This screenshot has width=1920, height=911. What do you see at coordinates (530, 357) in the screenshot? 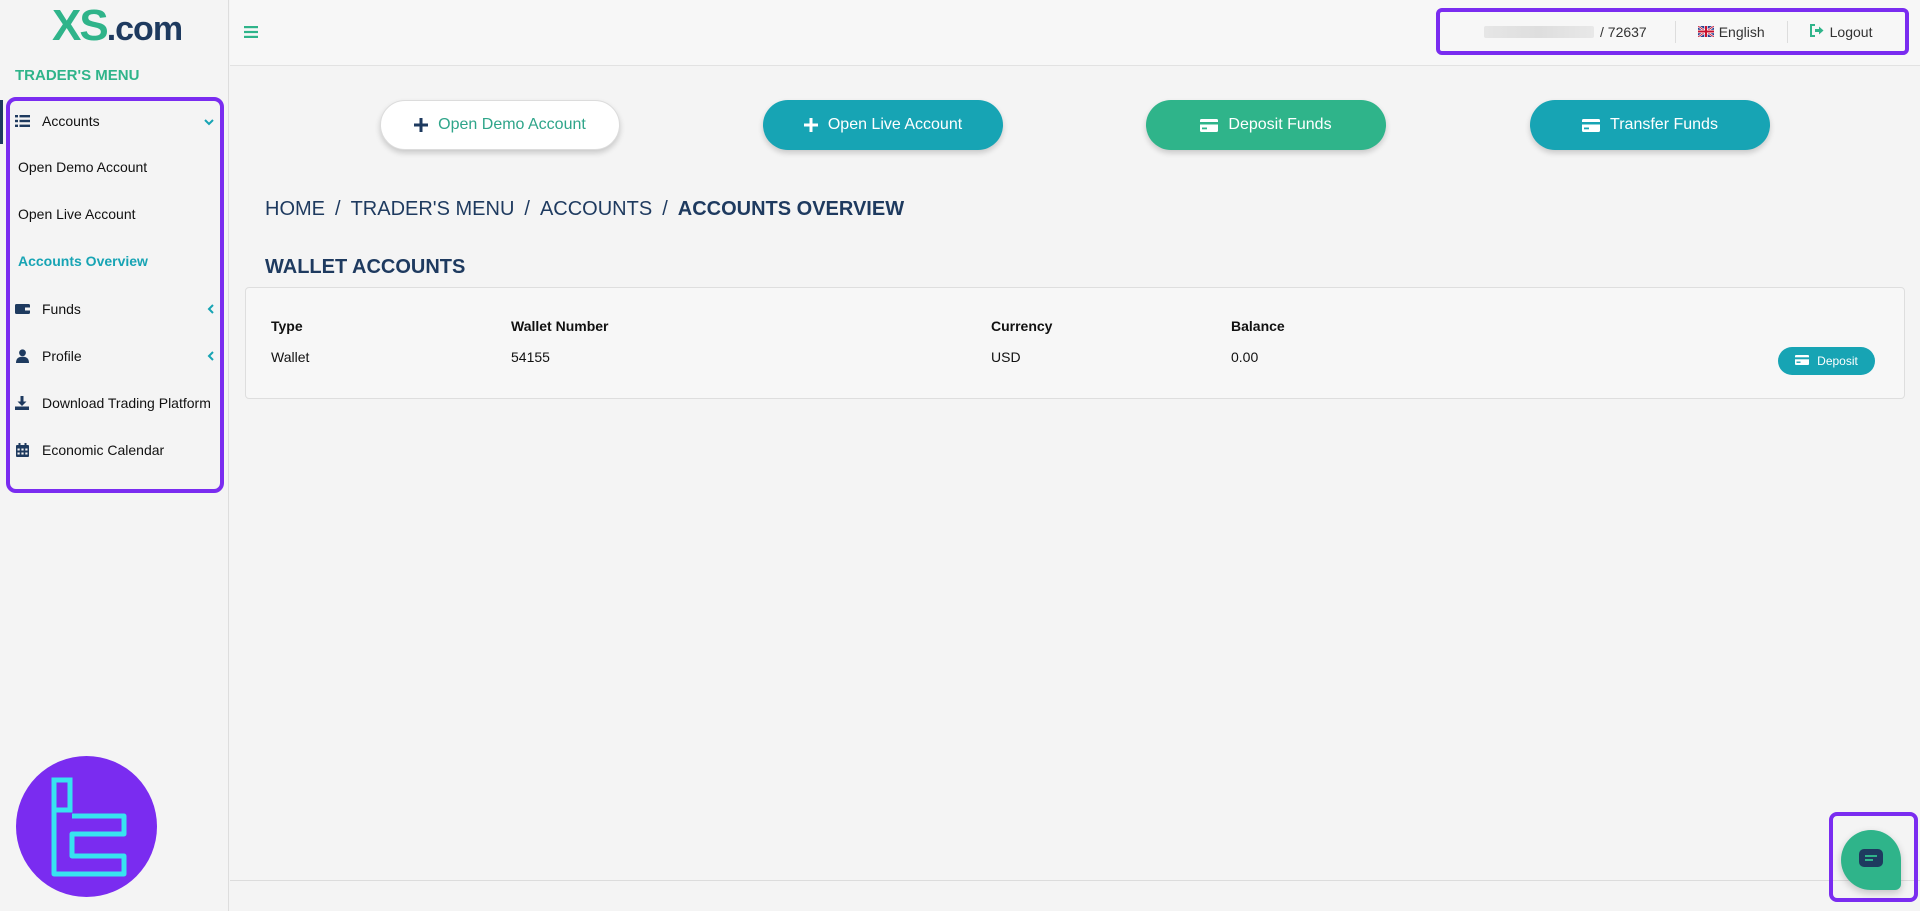
I see `cell-wallet-number: 54155` at bounding box center [530, 357].